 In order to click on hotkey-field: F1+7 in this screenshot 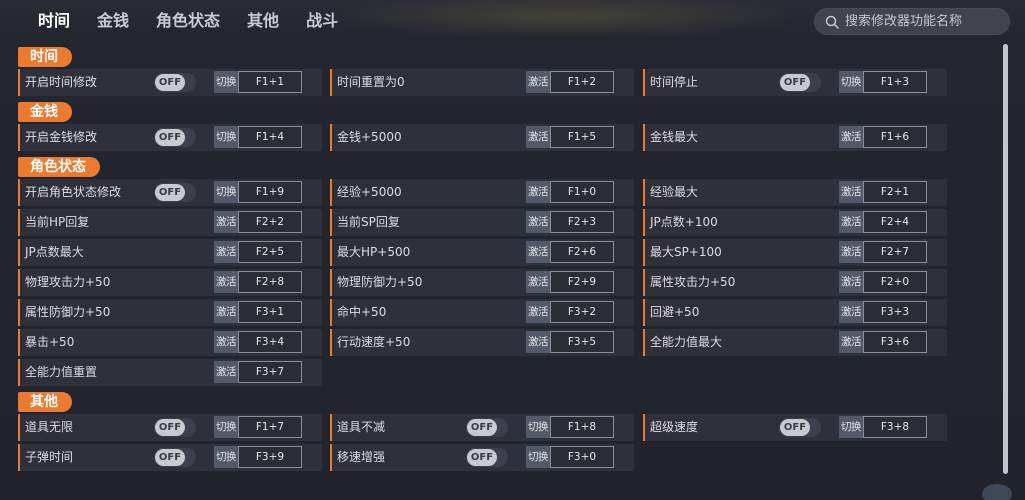, I will do `click(270, 427)`.